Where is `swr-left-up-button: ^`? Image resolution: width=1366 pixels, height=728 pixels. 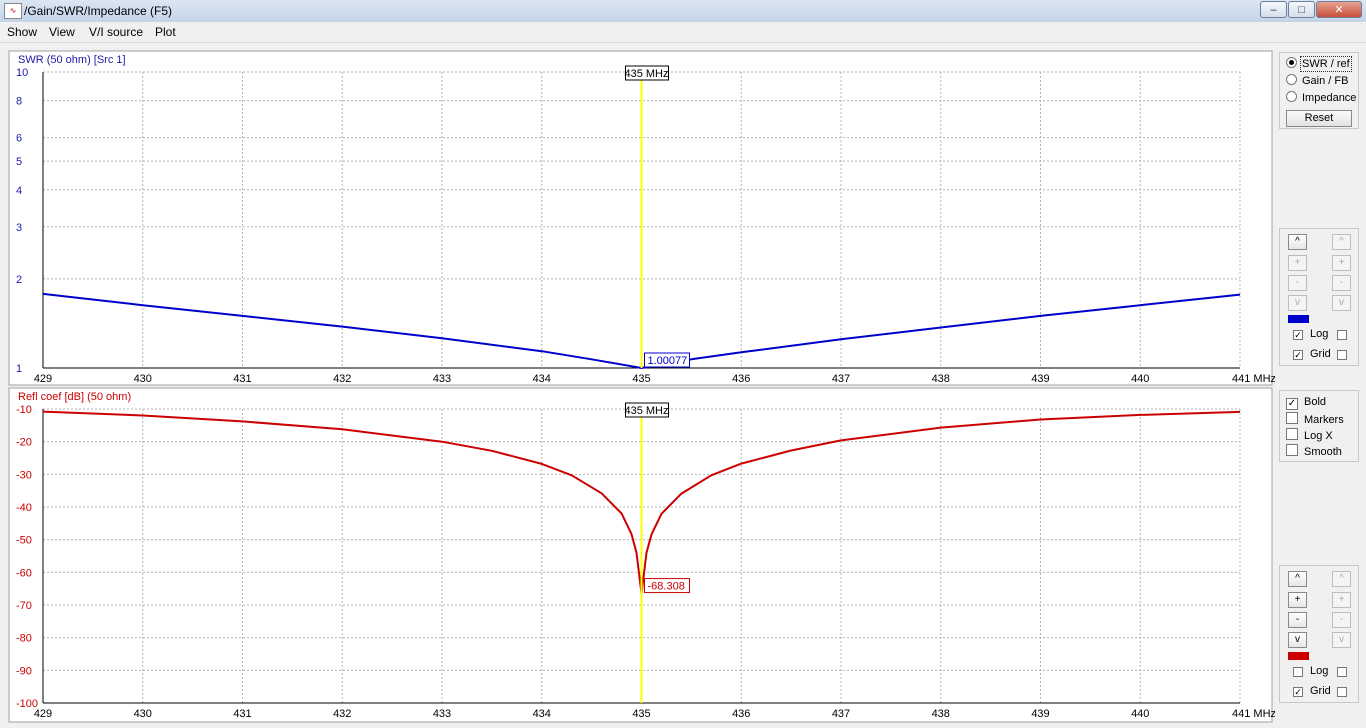
swr-left-up-button: ^ is located at coordinates (1297, 242).